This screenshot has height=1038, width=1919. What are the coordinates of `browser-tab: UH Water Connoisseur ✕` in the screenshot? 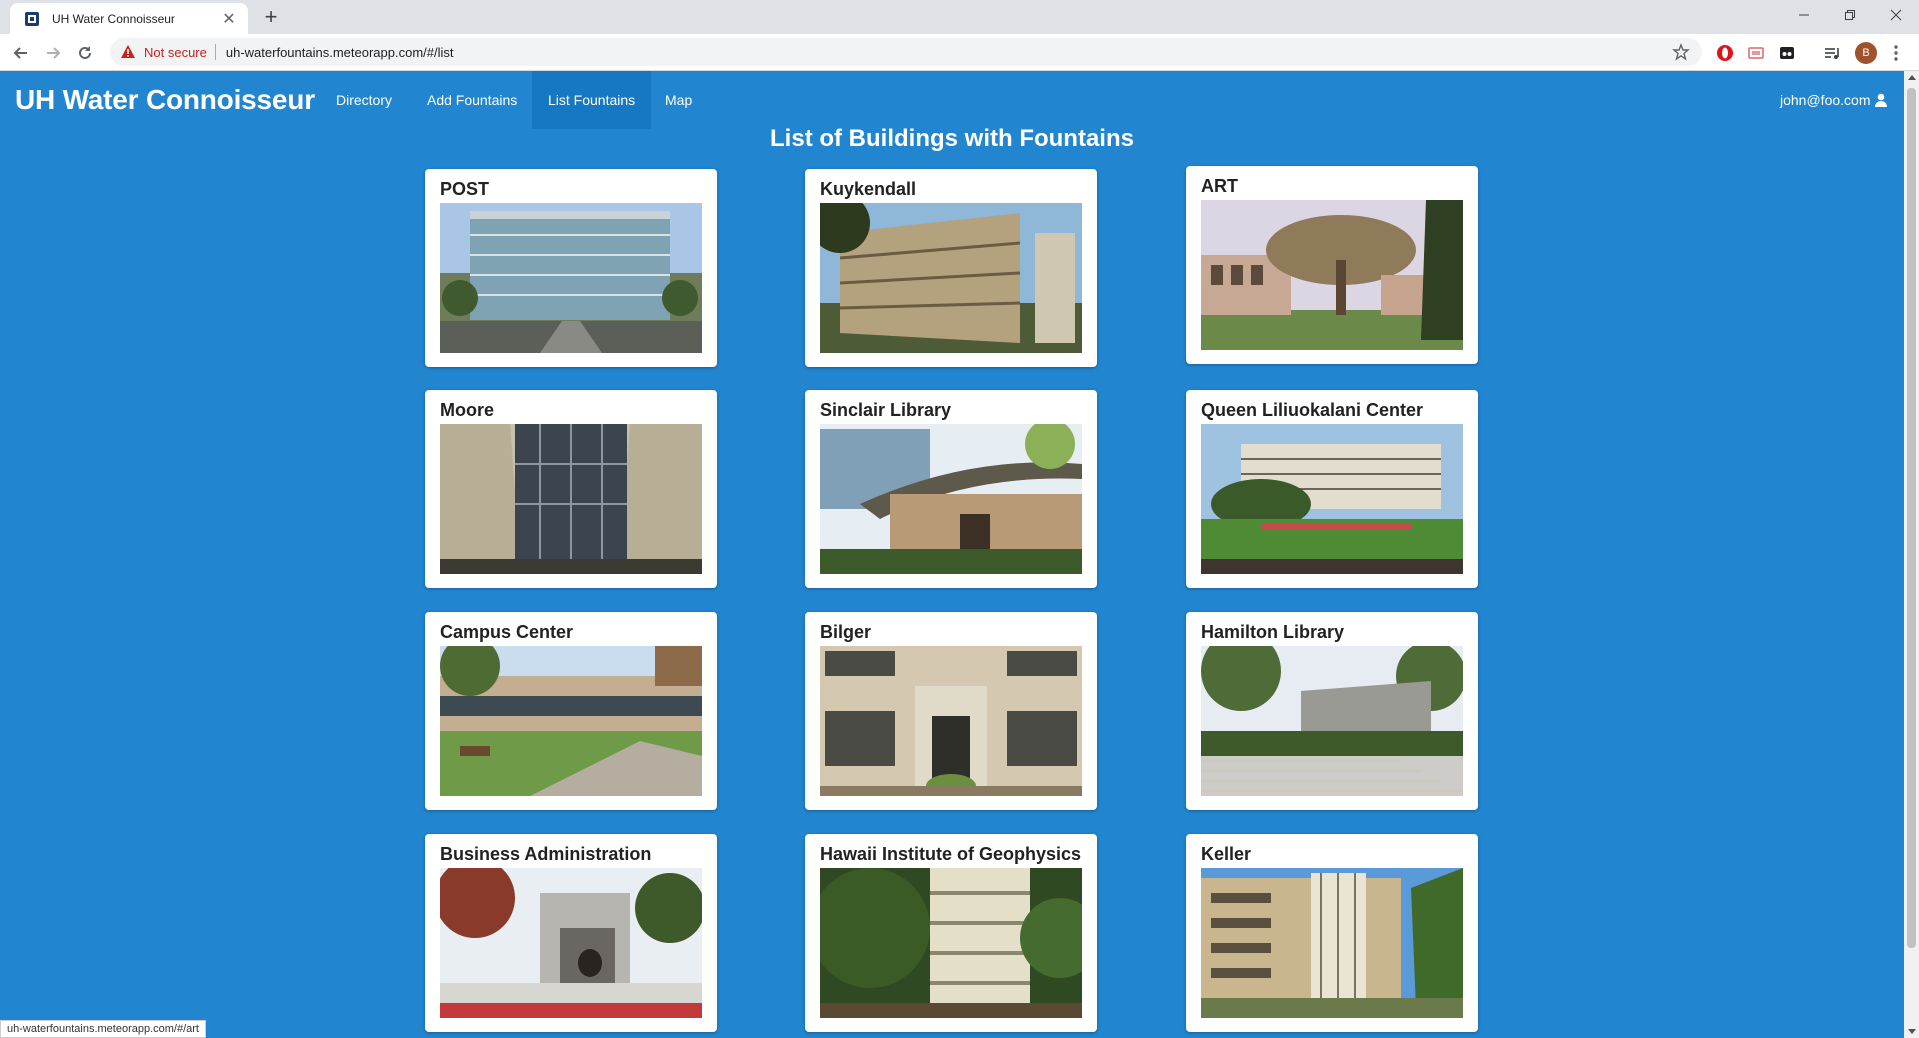 It's located at (129, 18).